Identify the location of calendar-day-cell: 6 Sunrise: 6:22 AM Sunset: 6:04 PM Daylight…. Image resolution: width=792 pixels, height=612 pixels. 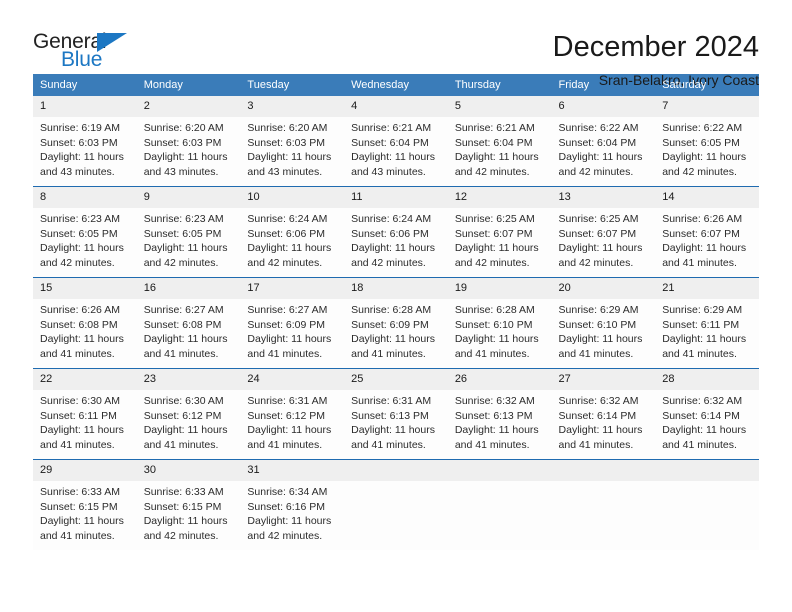
(603, 141).